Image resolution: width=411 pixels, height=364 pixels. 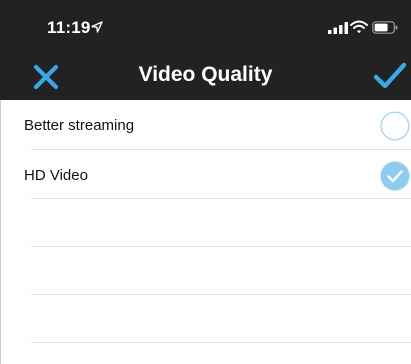 I want to click on battery-icon, so click(x=385, y=27).